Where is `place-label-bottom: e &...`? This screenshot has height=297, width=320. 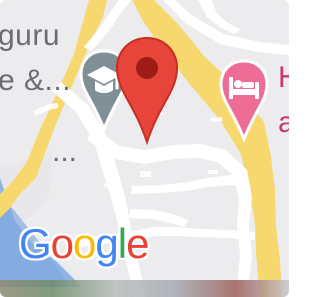 place-label-bottom: e &... is located at coordinates (35, 81).